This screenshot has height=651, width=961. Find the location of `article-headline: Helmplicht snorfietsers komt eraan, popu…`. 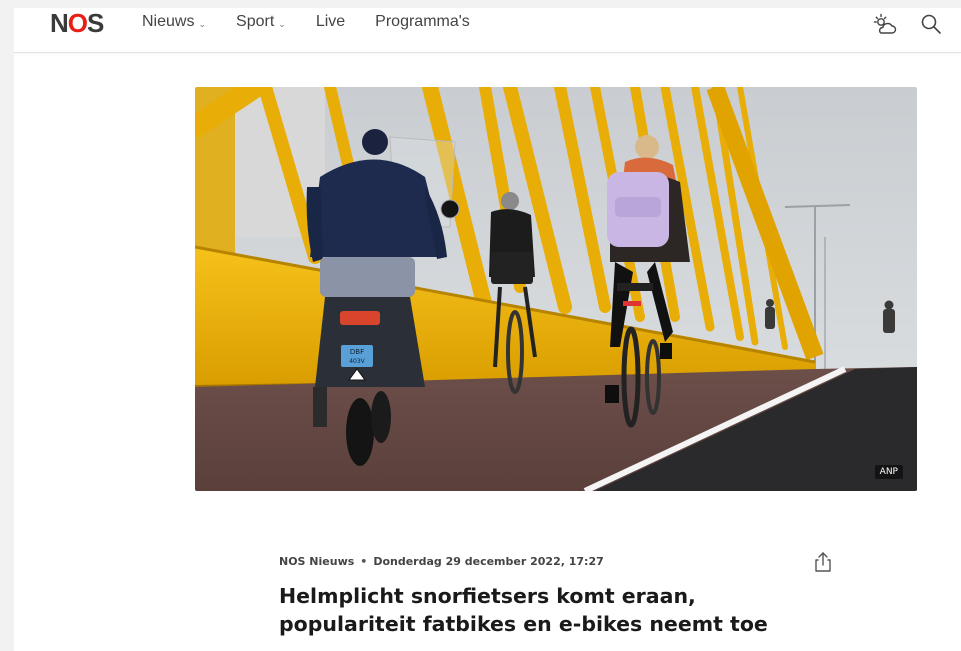

article-headline: Helmplicht snorfietsers komt eraan, popu… is located at coordinates (539, 610).